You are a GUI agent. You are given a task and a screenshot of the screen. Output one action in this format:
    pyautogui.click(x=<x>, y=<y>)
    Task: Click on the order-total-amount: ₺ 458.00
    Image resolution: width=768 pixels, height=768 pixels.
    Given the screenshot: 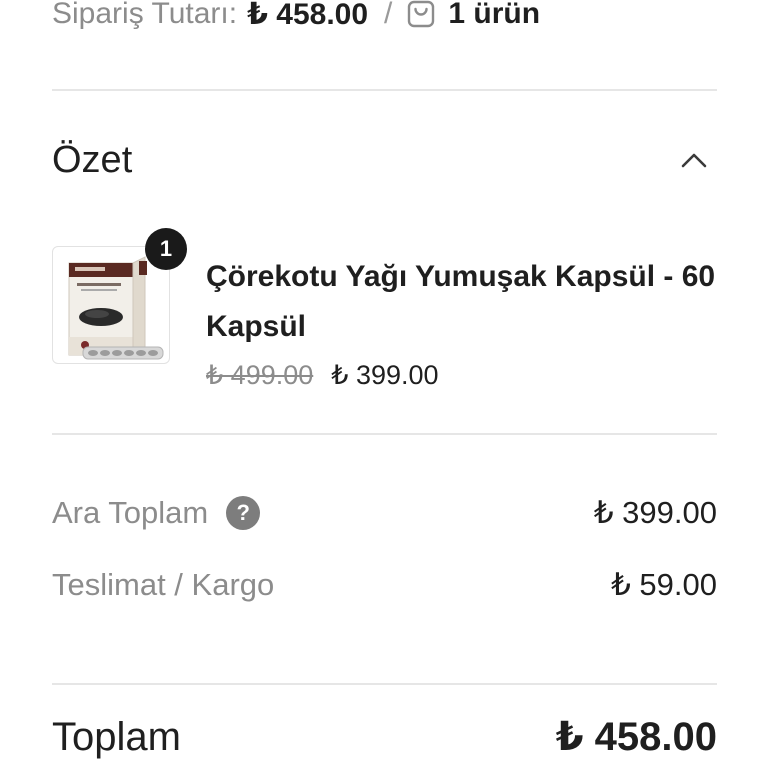 What is the action you would take?
    pyautogui.click(x=308, y=15)
    